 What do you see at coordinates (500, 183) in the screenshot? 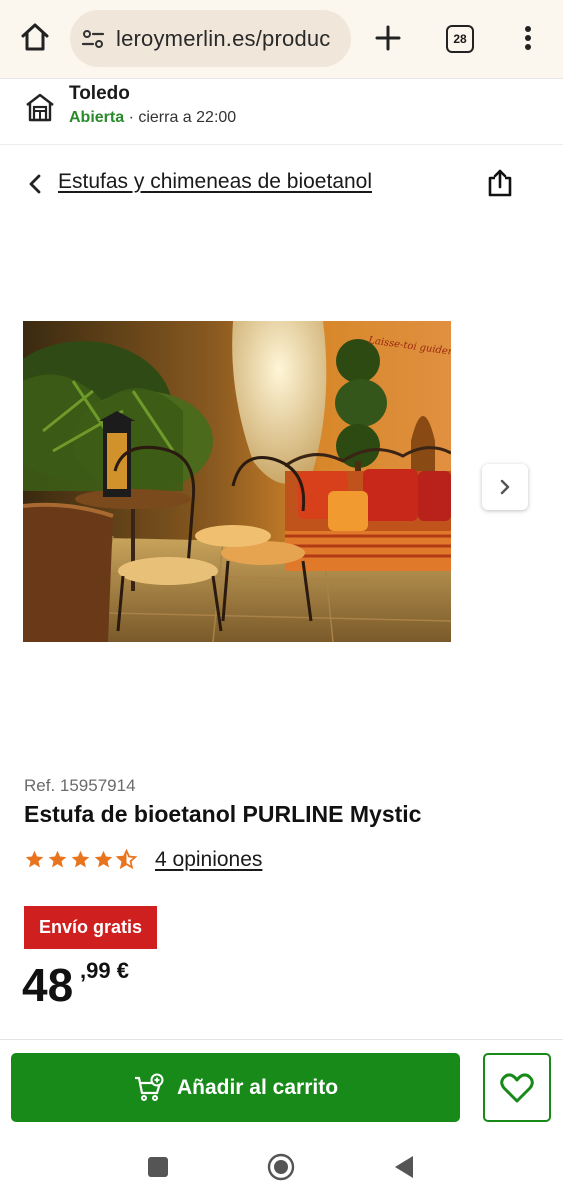
I see `share-icon` at bounding box center [500, 183].